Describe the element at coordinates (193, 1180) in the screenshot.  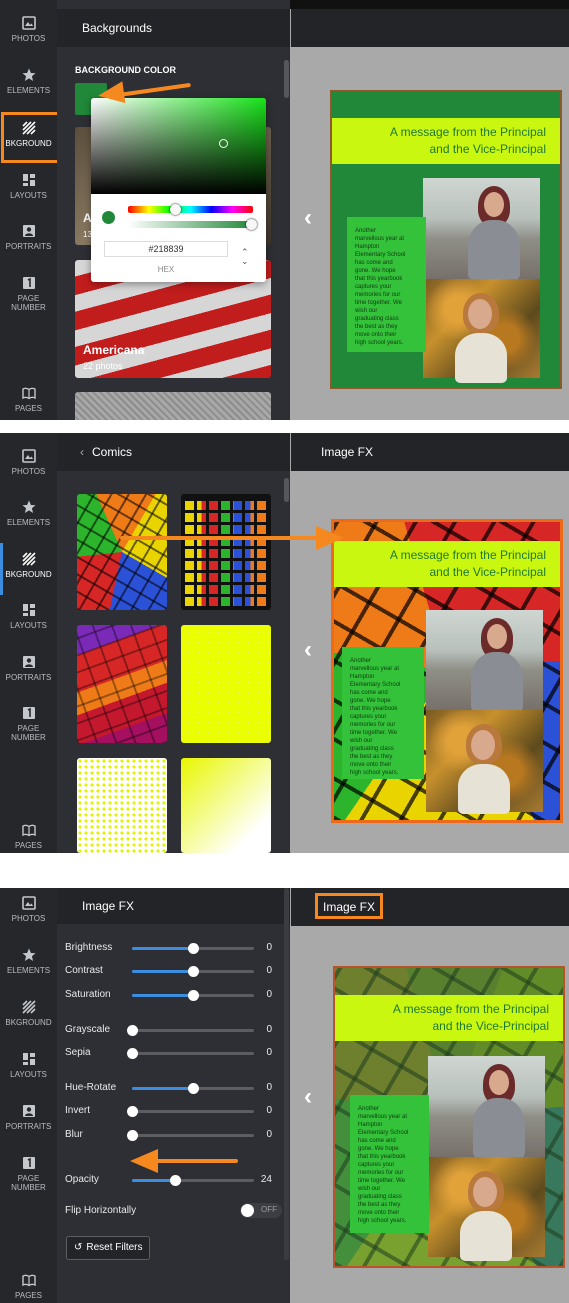
I see `opacity-slider` at that location.